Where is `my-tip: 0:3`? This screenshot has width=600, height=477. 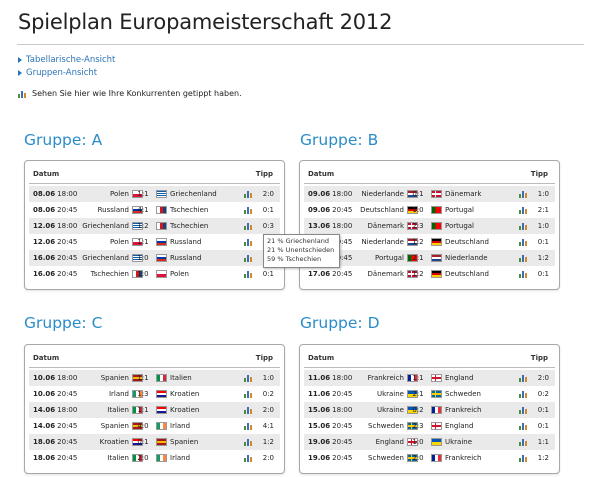
my-tip: 0:3 is located at coordinates (268, 226).